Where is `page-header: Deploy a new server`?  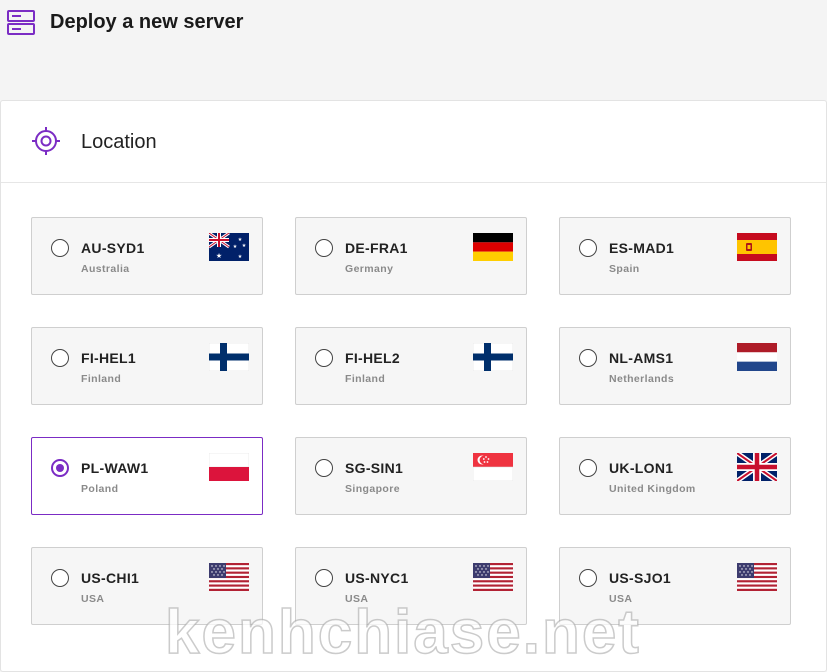 page-header: Deploy a new server is located at coordinates (413, 25).